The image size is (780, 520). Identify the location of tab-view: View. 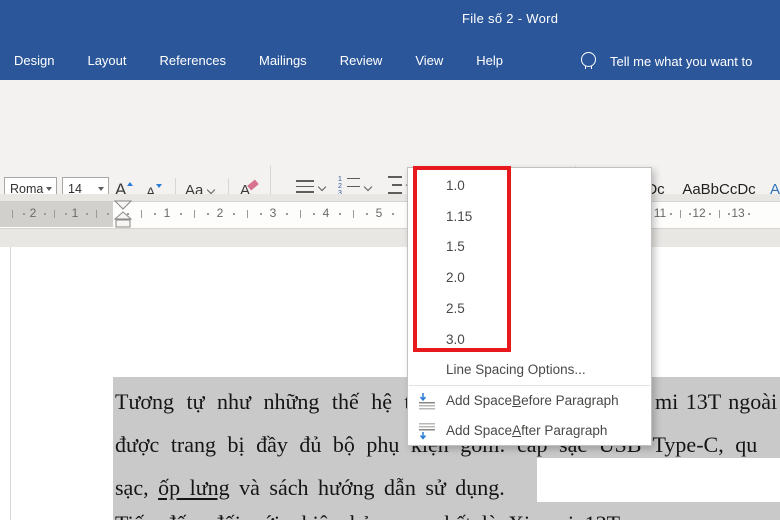
(429, 60).